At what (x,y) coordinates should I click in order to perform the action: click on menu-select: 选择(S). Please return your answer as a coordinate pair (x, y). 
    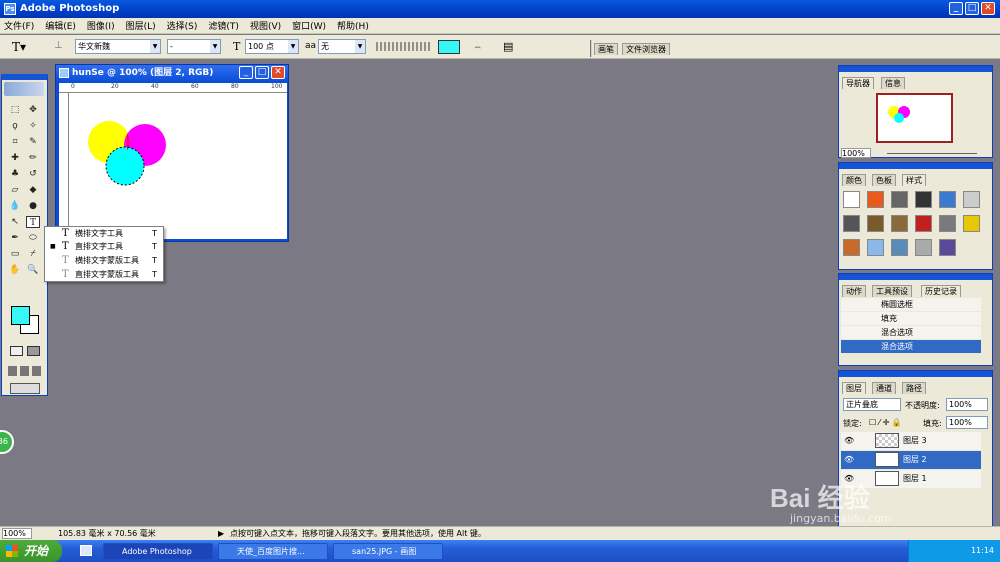
    Looking at the image, I should click on (182, 25).